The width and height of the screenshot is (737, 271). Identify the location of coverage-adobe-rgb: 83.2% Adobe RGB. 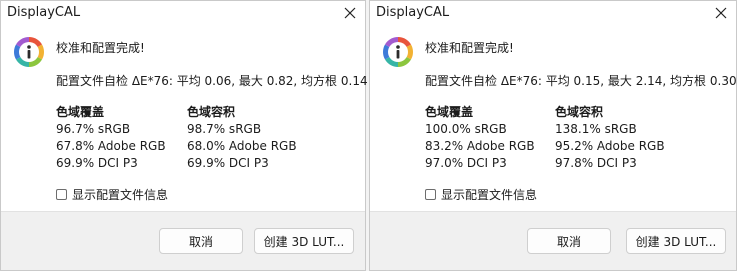
(480, 146).